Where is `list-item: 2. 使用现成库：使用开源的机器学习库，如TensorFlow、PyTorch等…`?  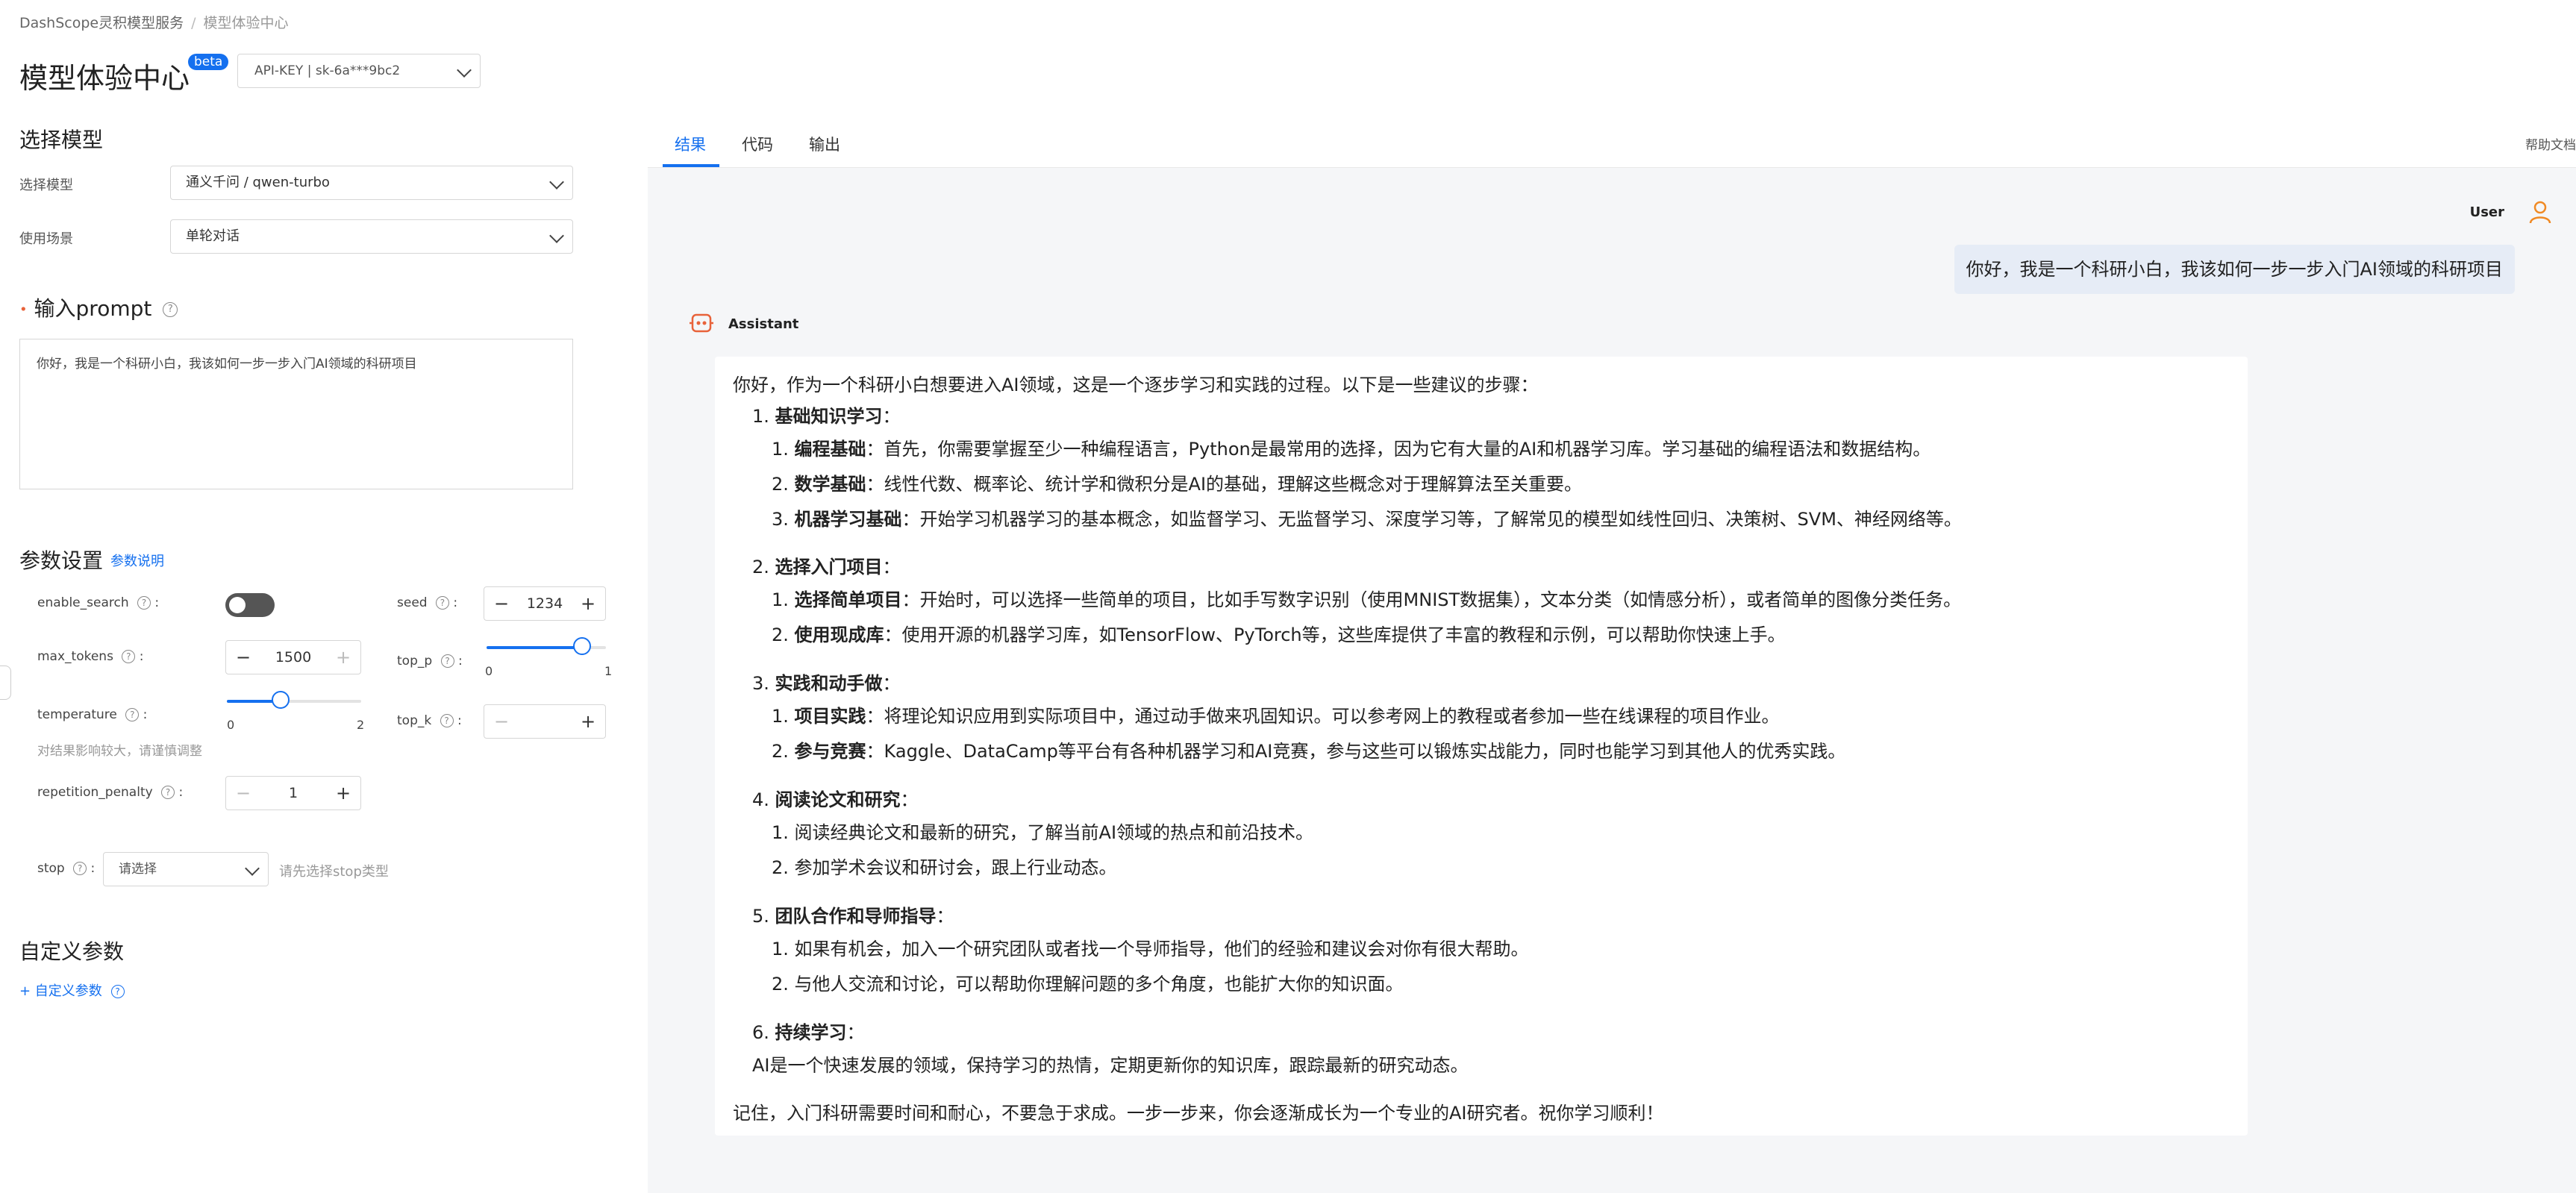 list-item: 2. 使用现成库：使用开源的机器学习库，如TensorFlow、PyTorch等… is located at coordinates (1279, 634).